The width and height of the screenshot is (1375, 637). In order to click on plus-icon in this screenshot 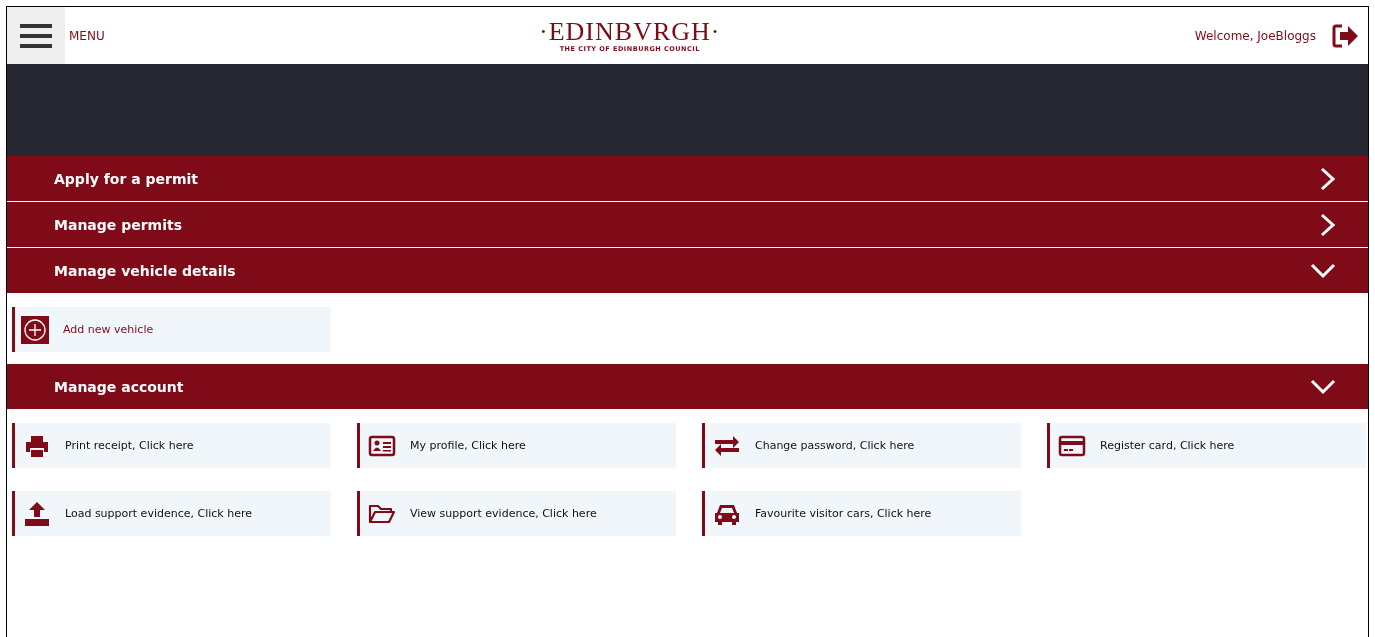, I will do `click(35, 329)`.